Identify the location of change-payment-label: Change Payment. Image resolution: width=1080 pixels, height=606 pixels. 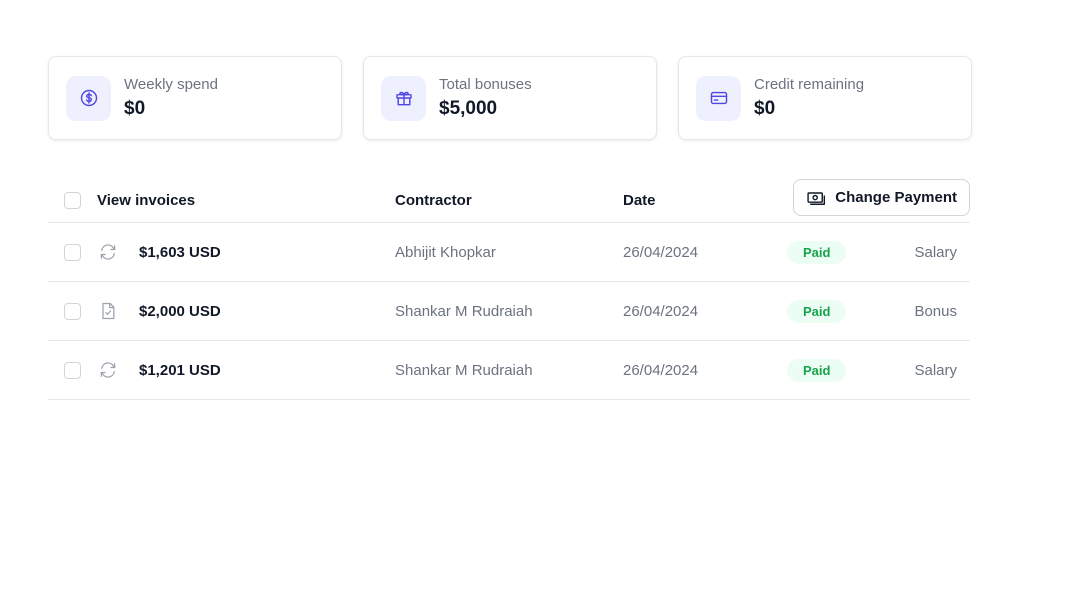
(896, 197).